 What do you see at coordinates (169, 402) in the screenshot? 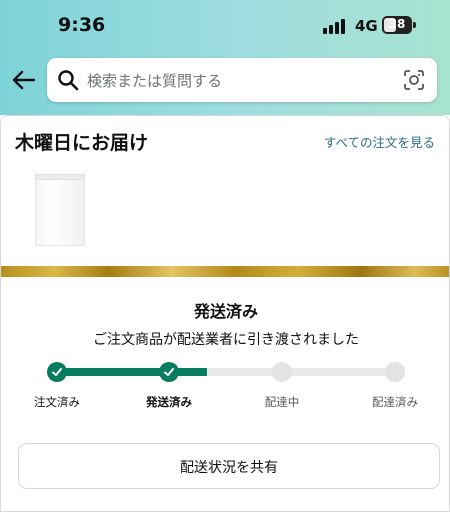
I see `step-label-shipped: 発送済み` at bounding box center [169, 402].